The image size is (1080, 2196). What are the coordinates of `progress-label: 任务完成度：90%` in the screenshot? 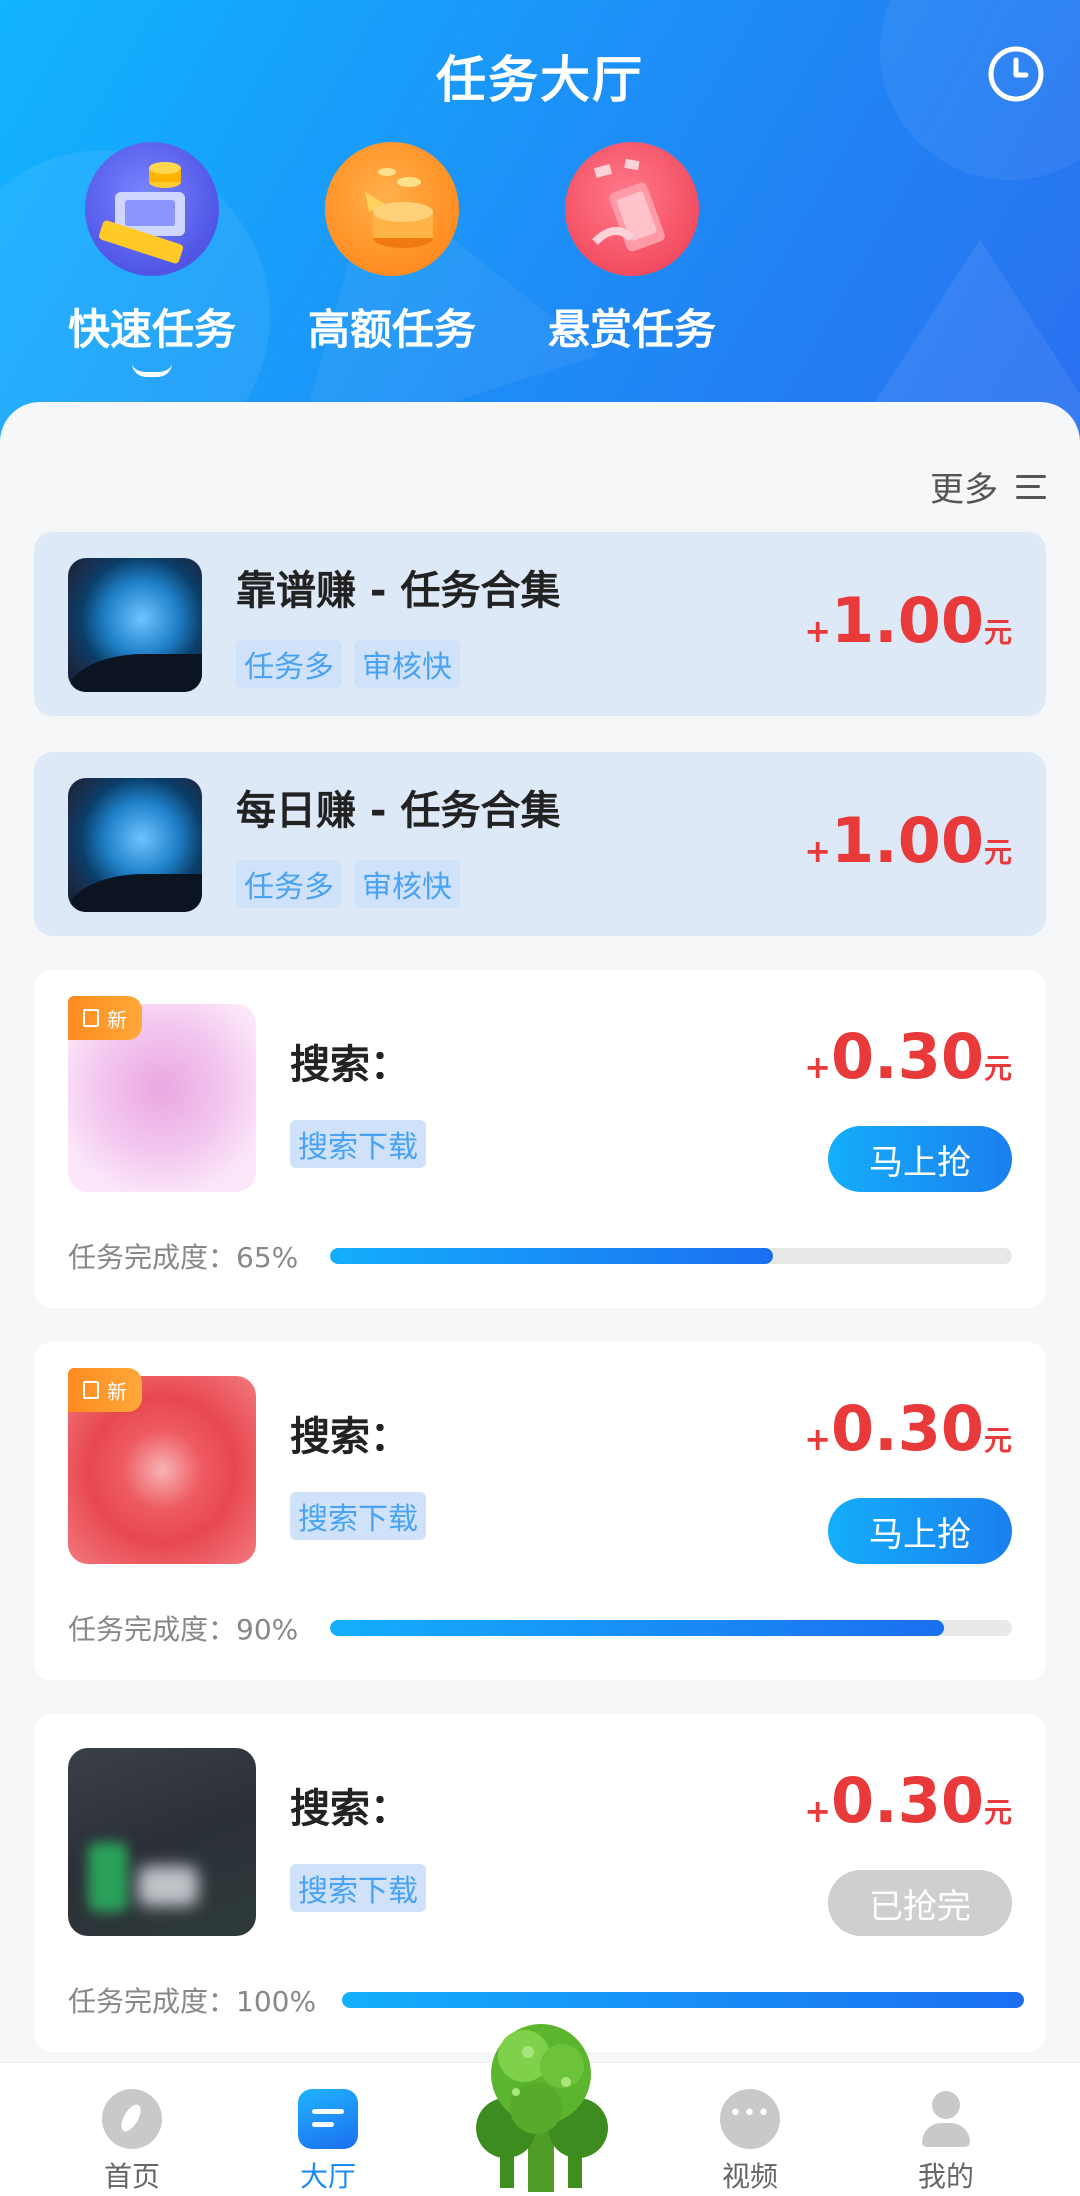 It's located at (183, 1629).